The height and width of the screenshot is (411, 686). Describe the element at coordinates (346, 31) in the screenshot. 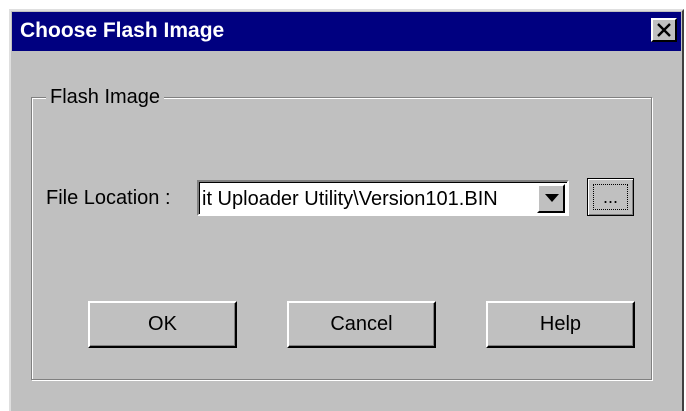

I see `title-bar: Choose Flash Image` at that location.